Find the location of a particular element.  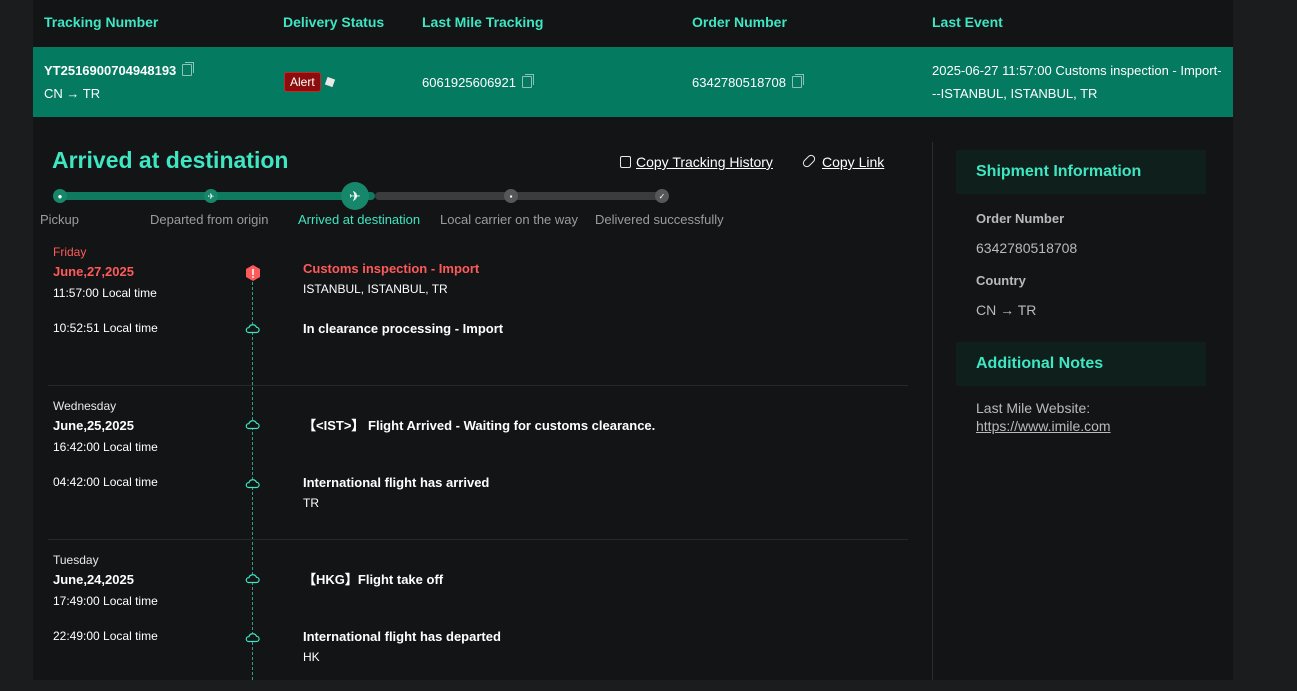

last-mile-cell: 6061925606921 is located at coordinates (478, 82).